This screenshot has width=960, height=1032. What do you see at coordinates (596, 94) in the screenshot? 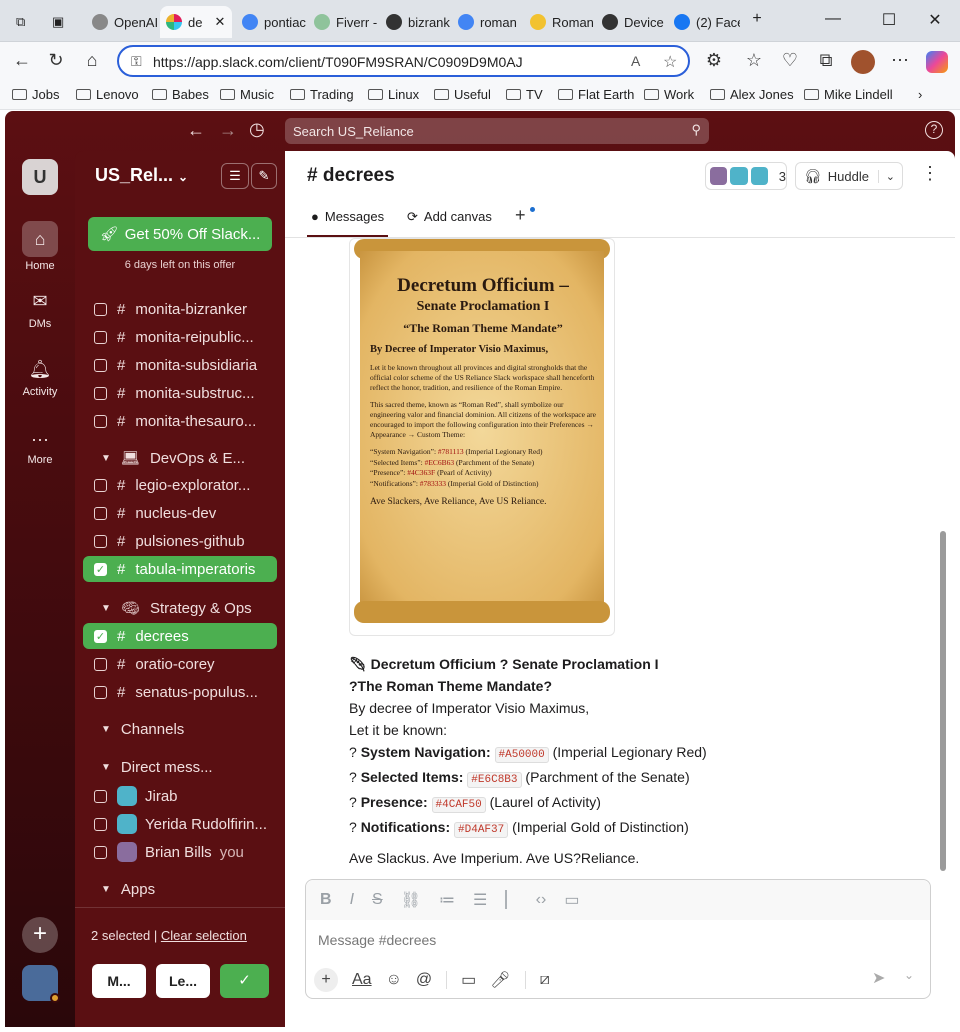
I see `bookmark-flat-earth: Flat Earth` at bounding box center [596, 94].